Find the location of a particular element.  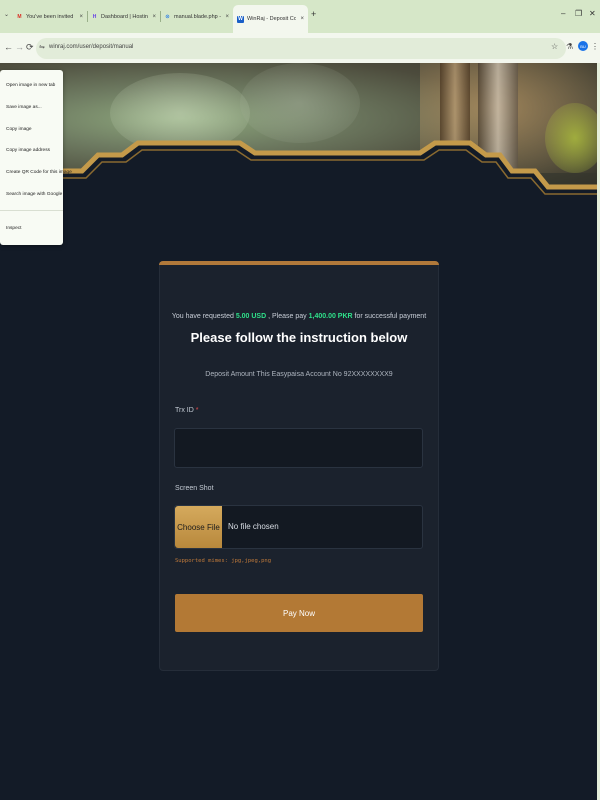

tab-title: manual.blade.php - Files - File is located at coordinates (198, 17).